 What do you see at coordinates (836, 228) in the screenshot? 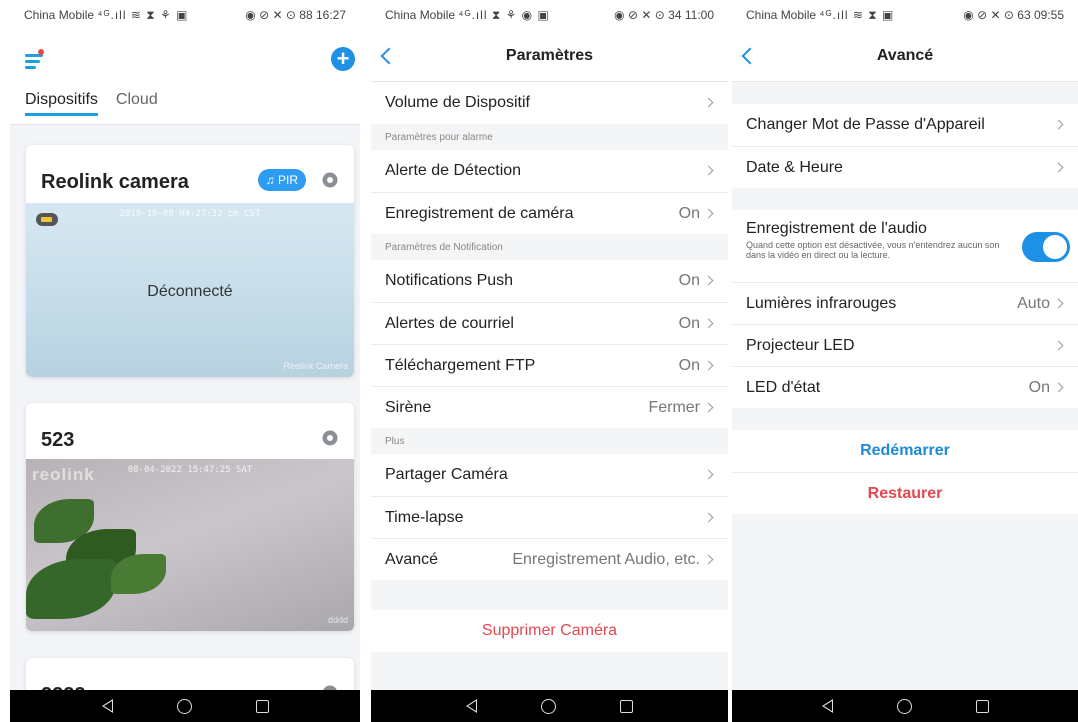
I see `audio-label: Enregistrement de l'audio` at bounding box center [836, 228].